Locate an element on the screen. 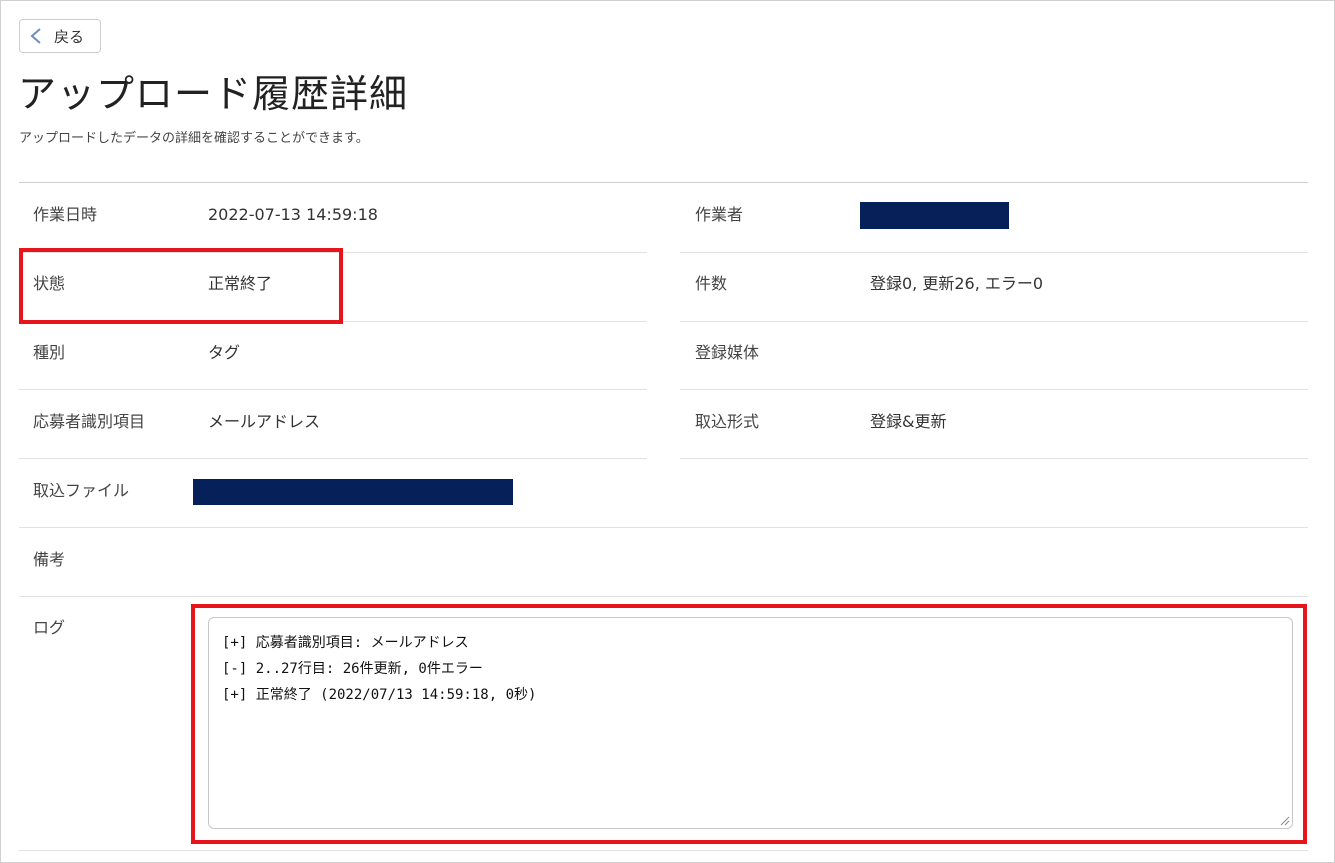 This screenshot has width=1335, height=863. log-label: ログ is located at coordinates (49, 627).